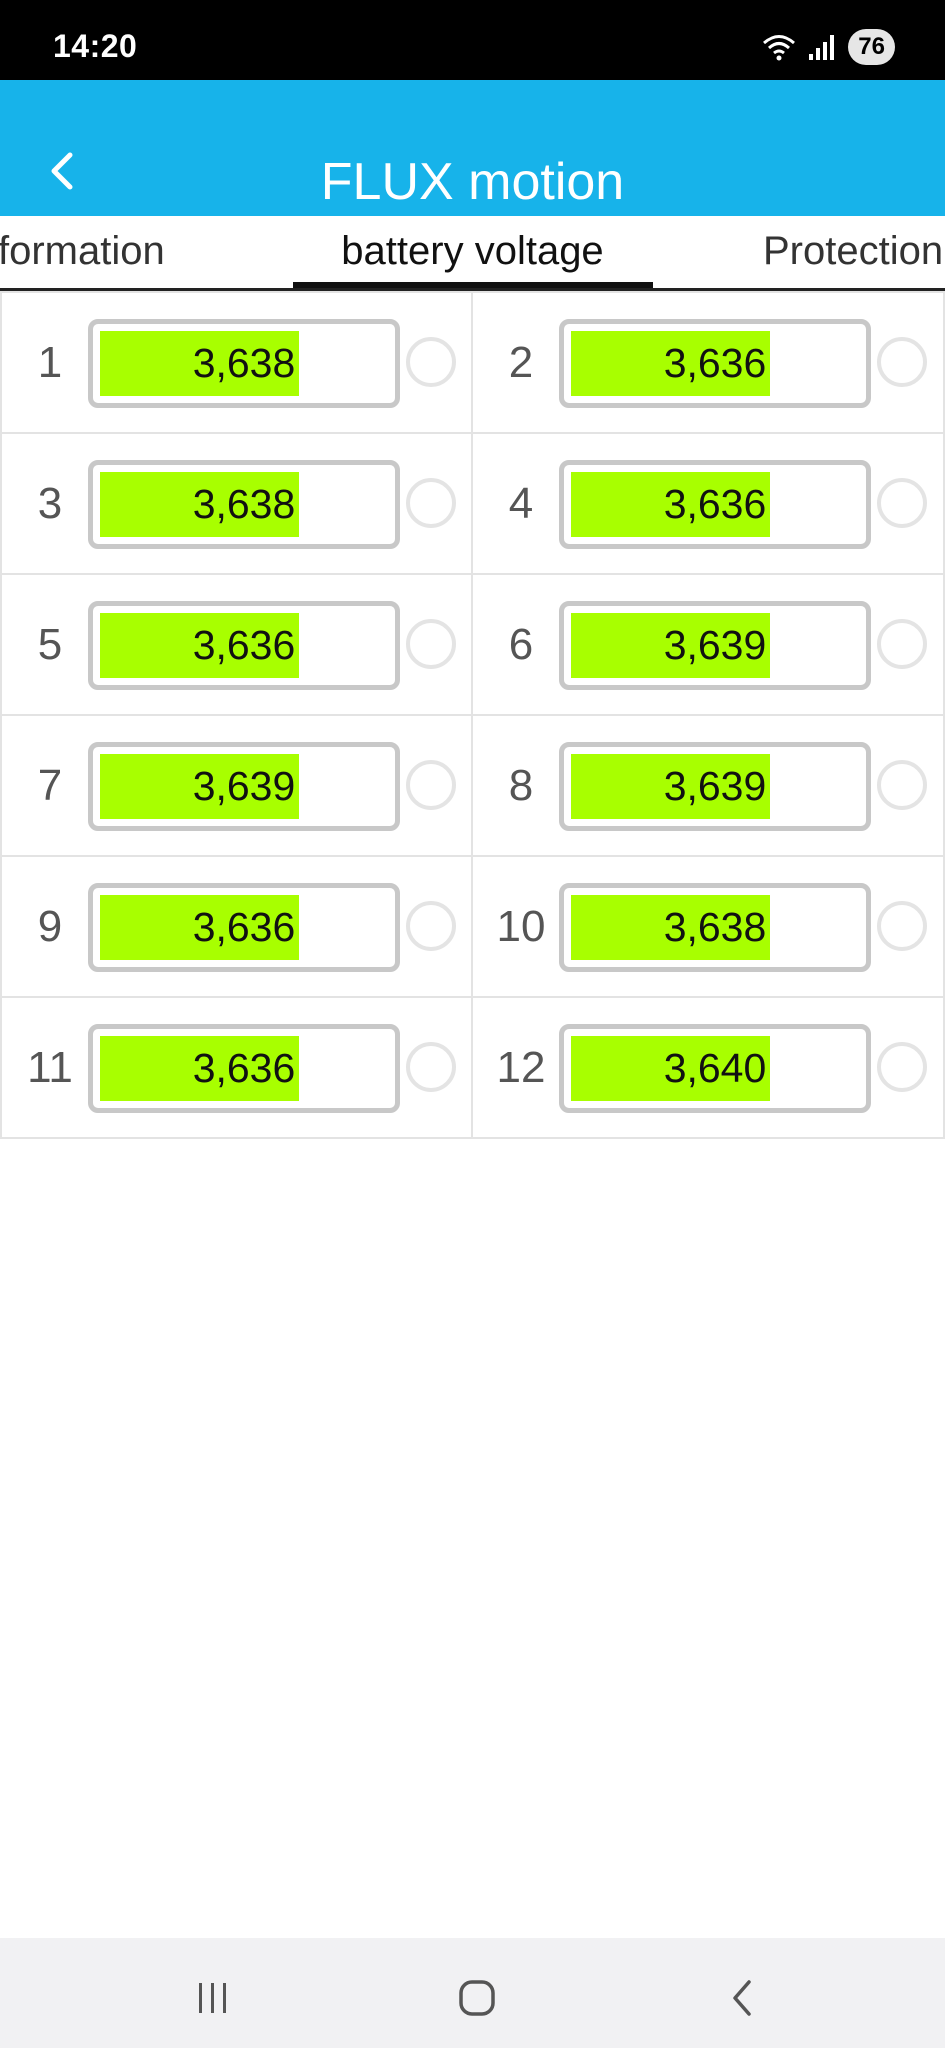  I want to click on cell-index: 7, so click(50, 785).